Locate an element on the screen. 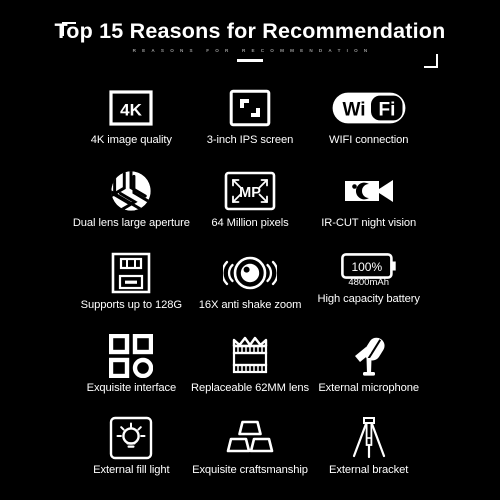 This screenshot has height=500, width=500. mp-icon-text: MP is located at coordinates (250, 193).